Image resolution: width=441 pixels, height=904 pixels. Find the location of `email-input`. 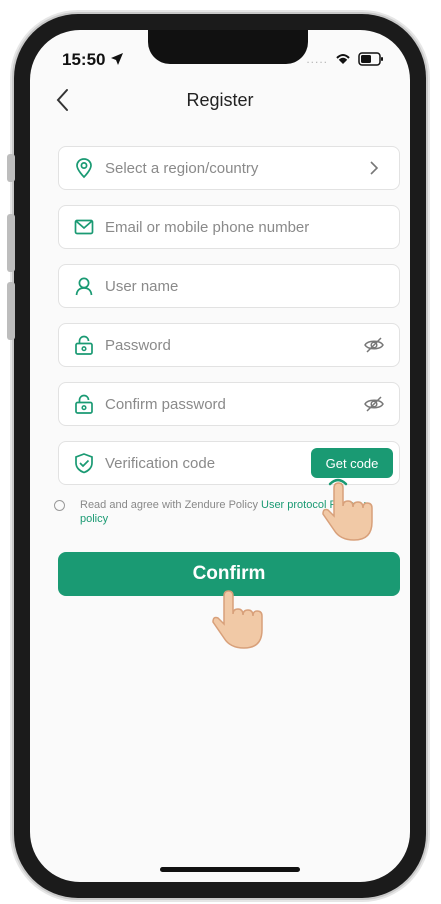

email-input is located at coordinates (252, 227).